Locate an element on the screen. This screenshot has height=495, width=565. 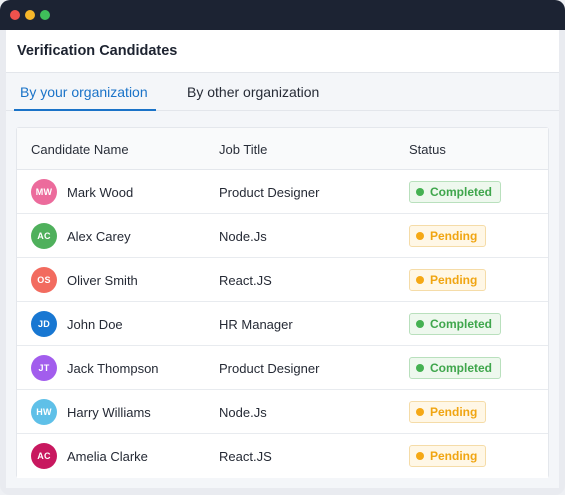
candidate-name: Oliver Smith is located at coordinates (102, 280).